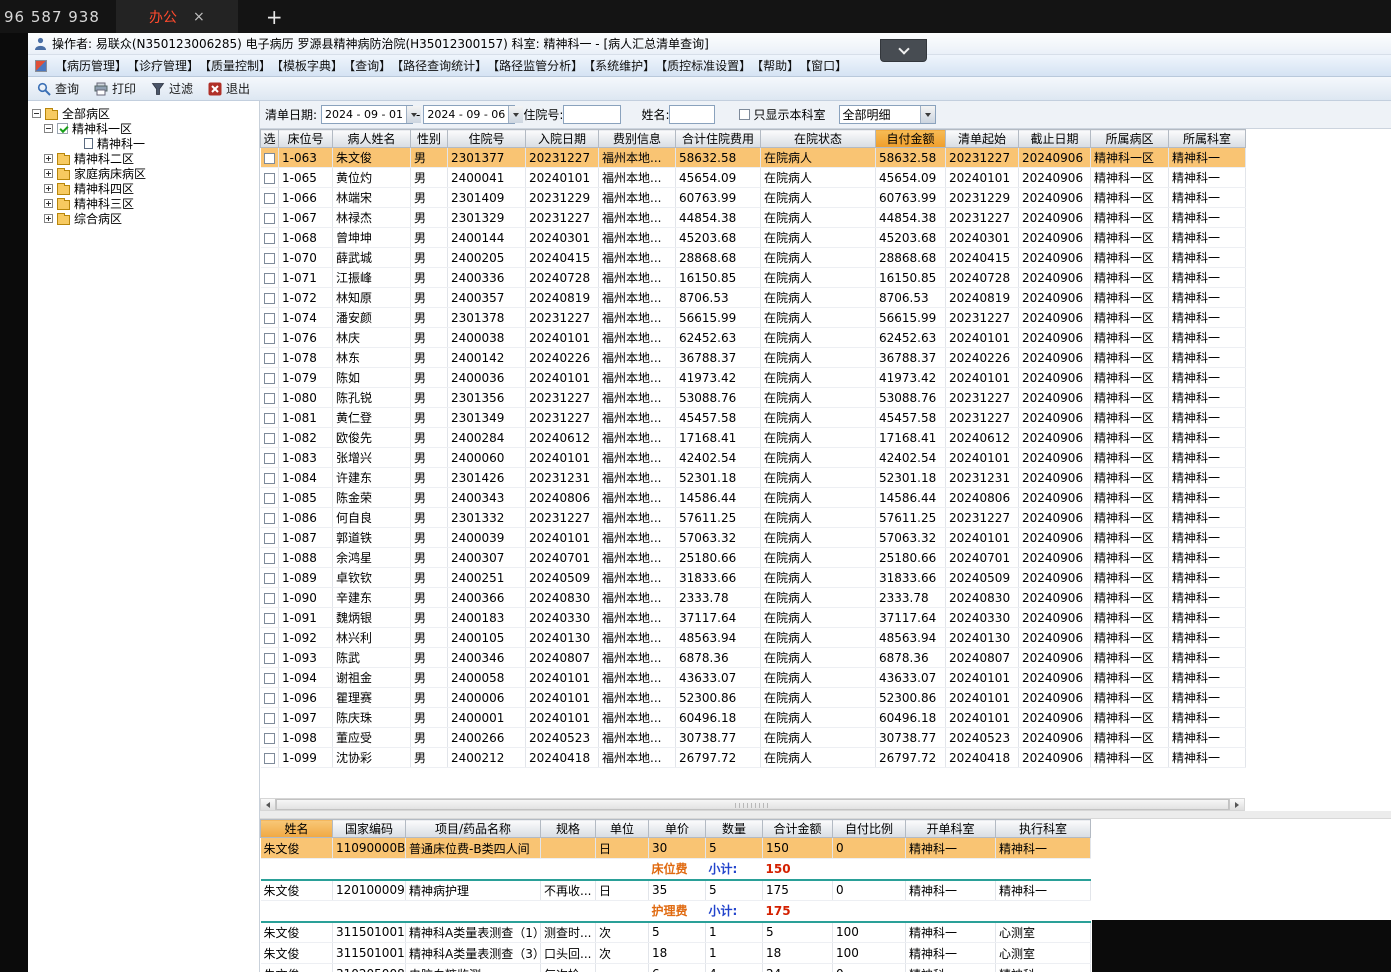 The width and height of the screenshot is (1391, 972). What do you see at coordinates (369, 828) in the screenshot?
I see `column-header: 国家编码` at bounding box center [369, 828].